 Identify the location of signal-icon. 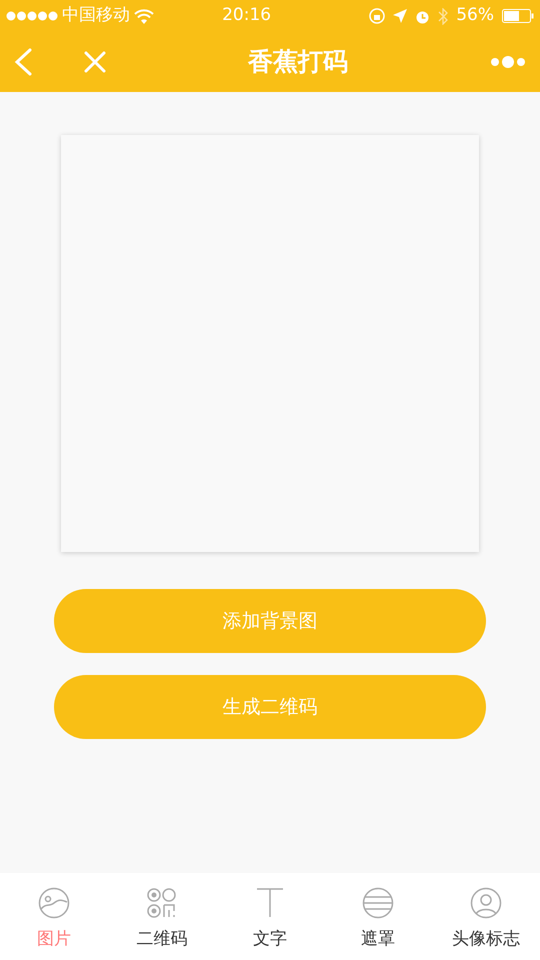
(32, 16).